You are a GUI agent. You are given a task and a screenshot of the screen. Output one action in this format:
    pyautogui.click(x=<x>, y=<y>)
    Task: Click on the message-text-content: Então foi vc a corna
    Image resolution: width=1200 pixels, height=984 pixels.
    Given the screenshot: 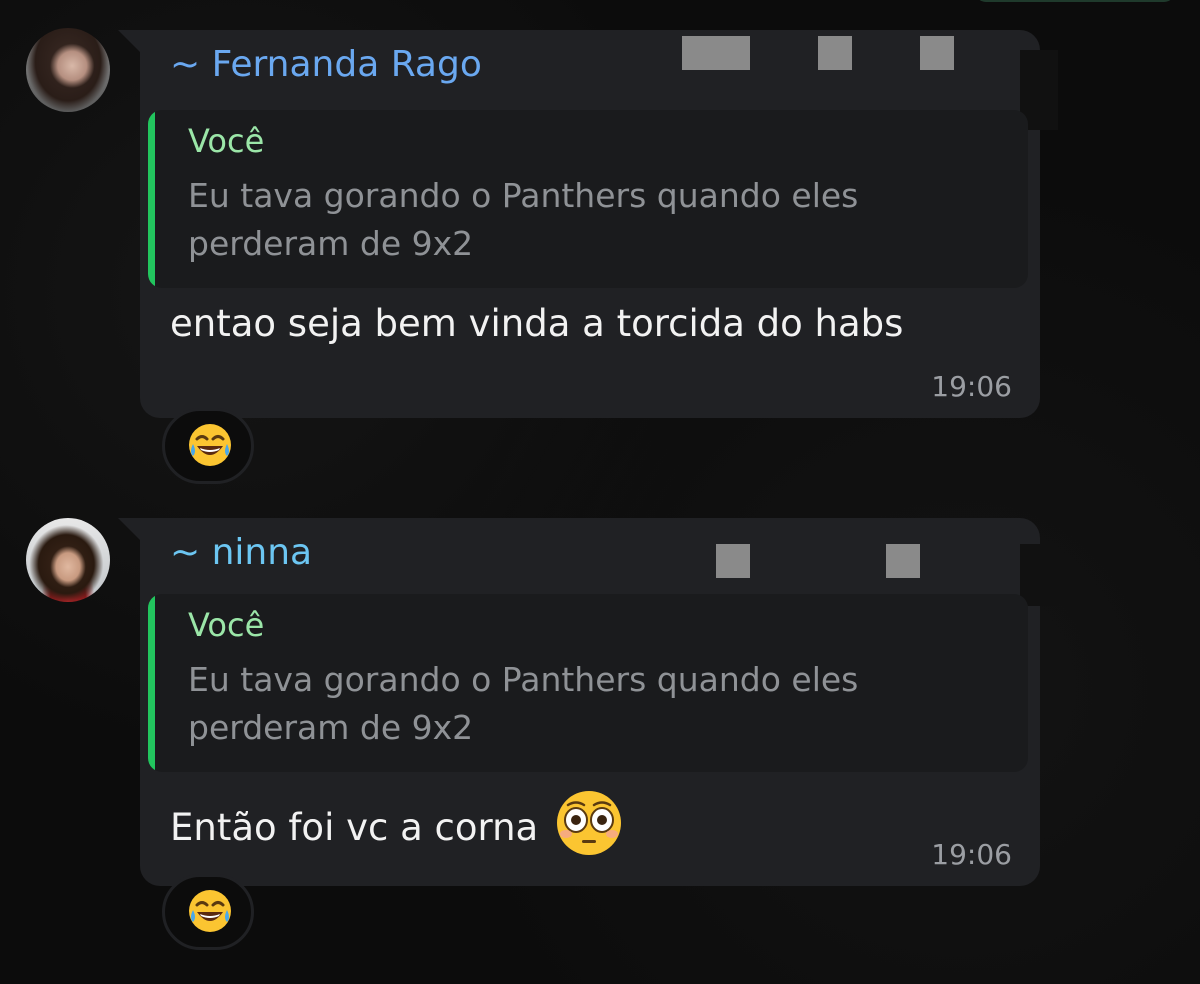 What is the action you would take?
    pyautogui.click(x=354, y=827)
    